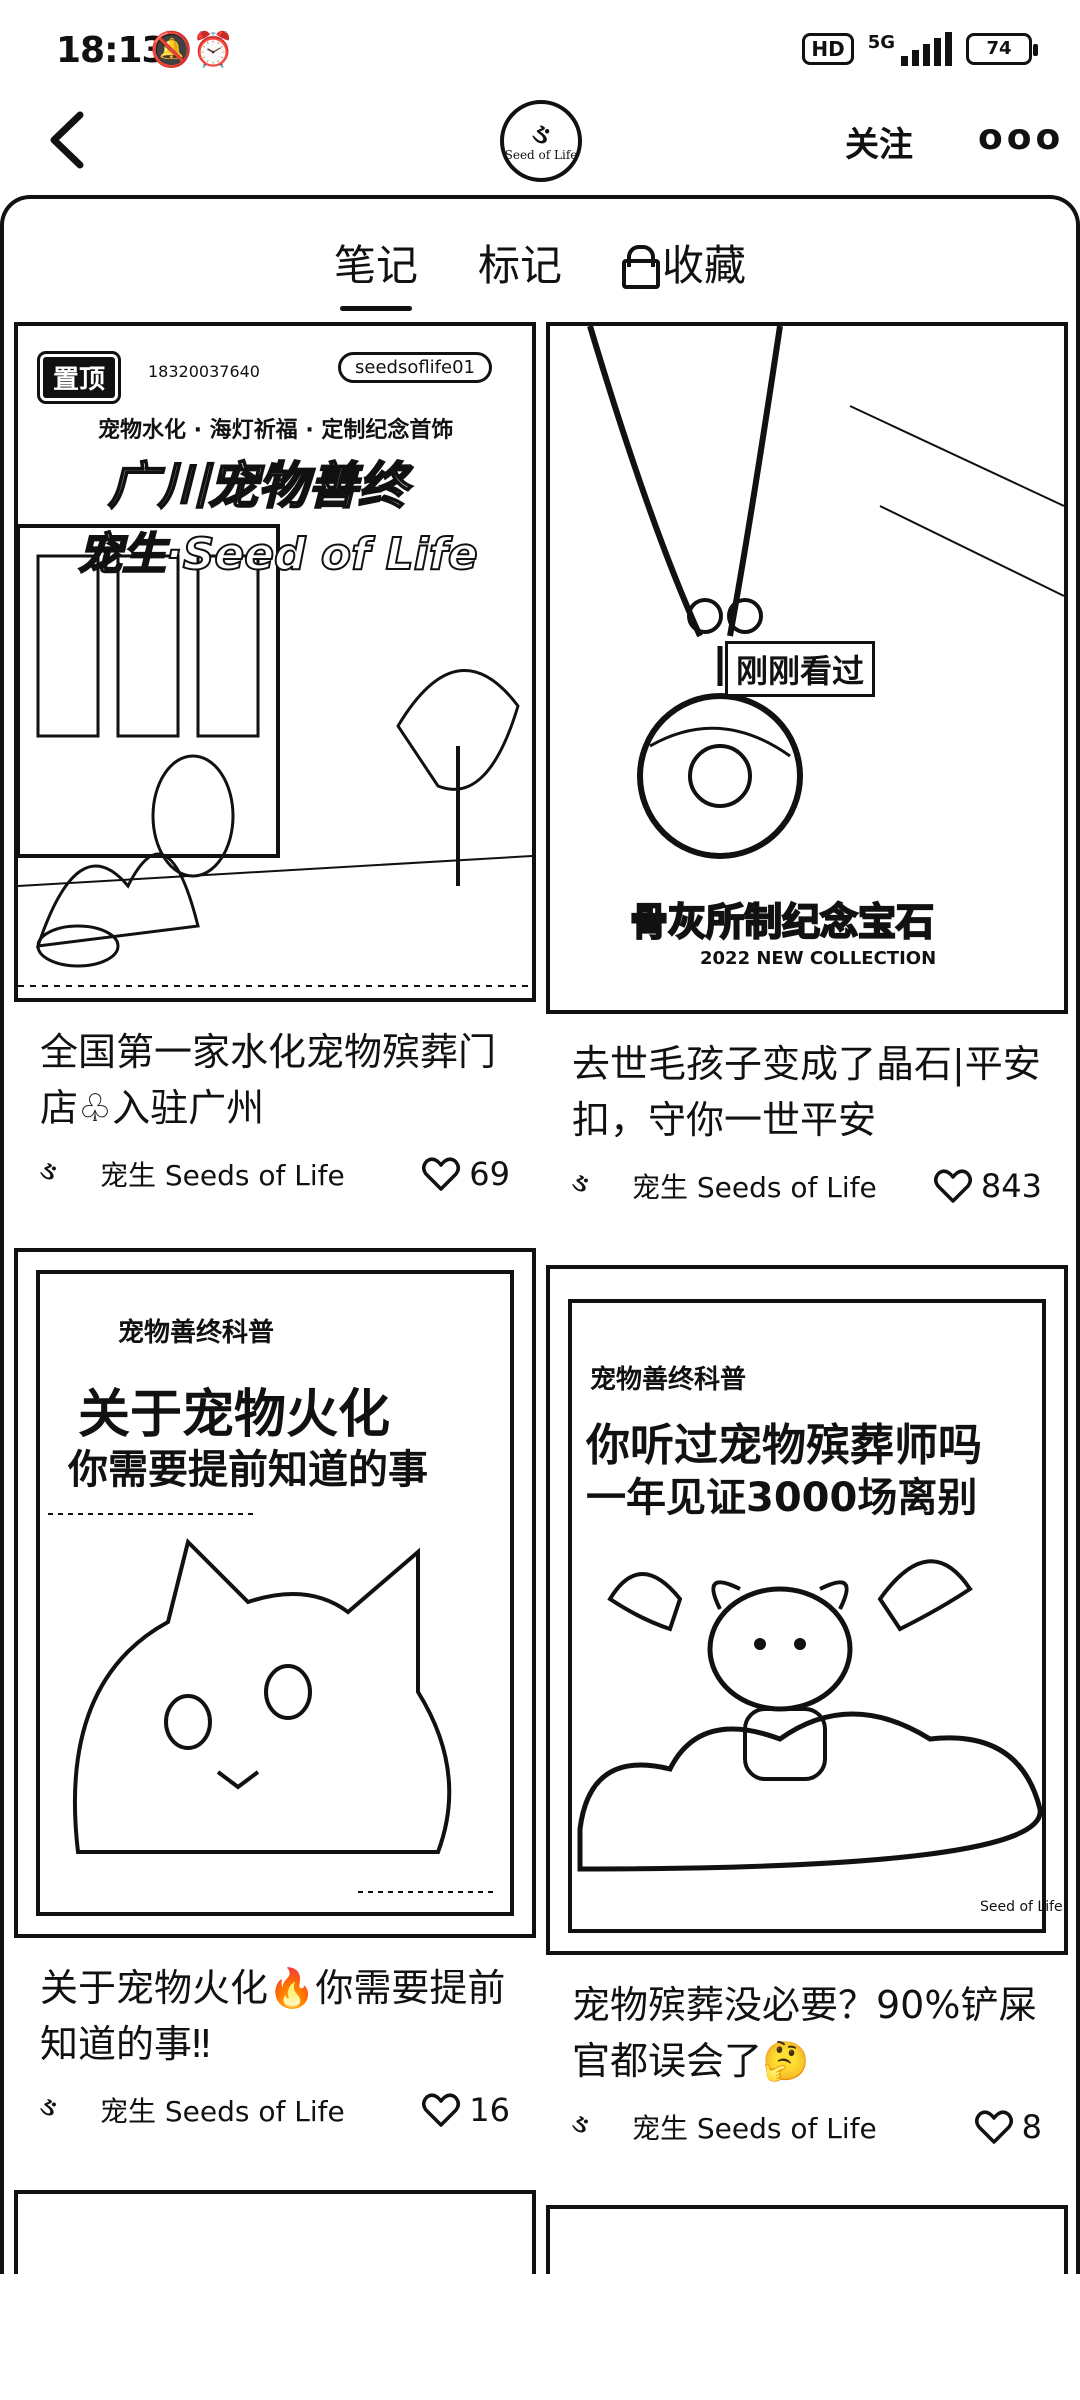  What do you see at coordinates (79, 377) in the screenshot?
I see `pinned-badge: 置顶` at bounding box center [79, 377].